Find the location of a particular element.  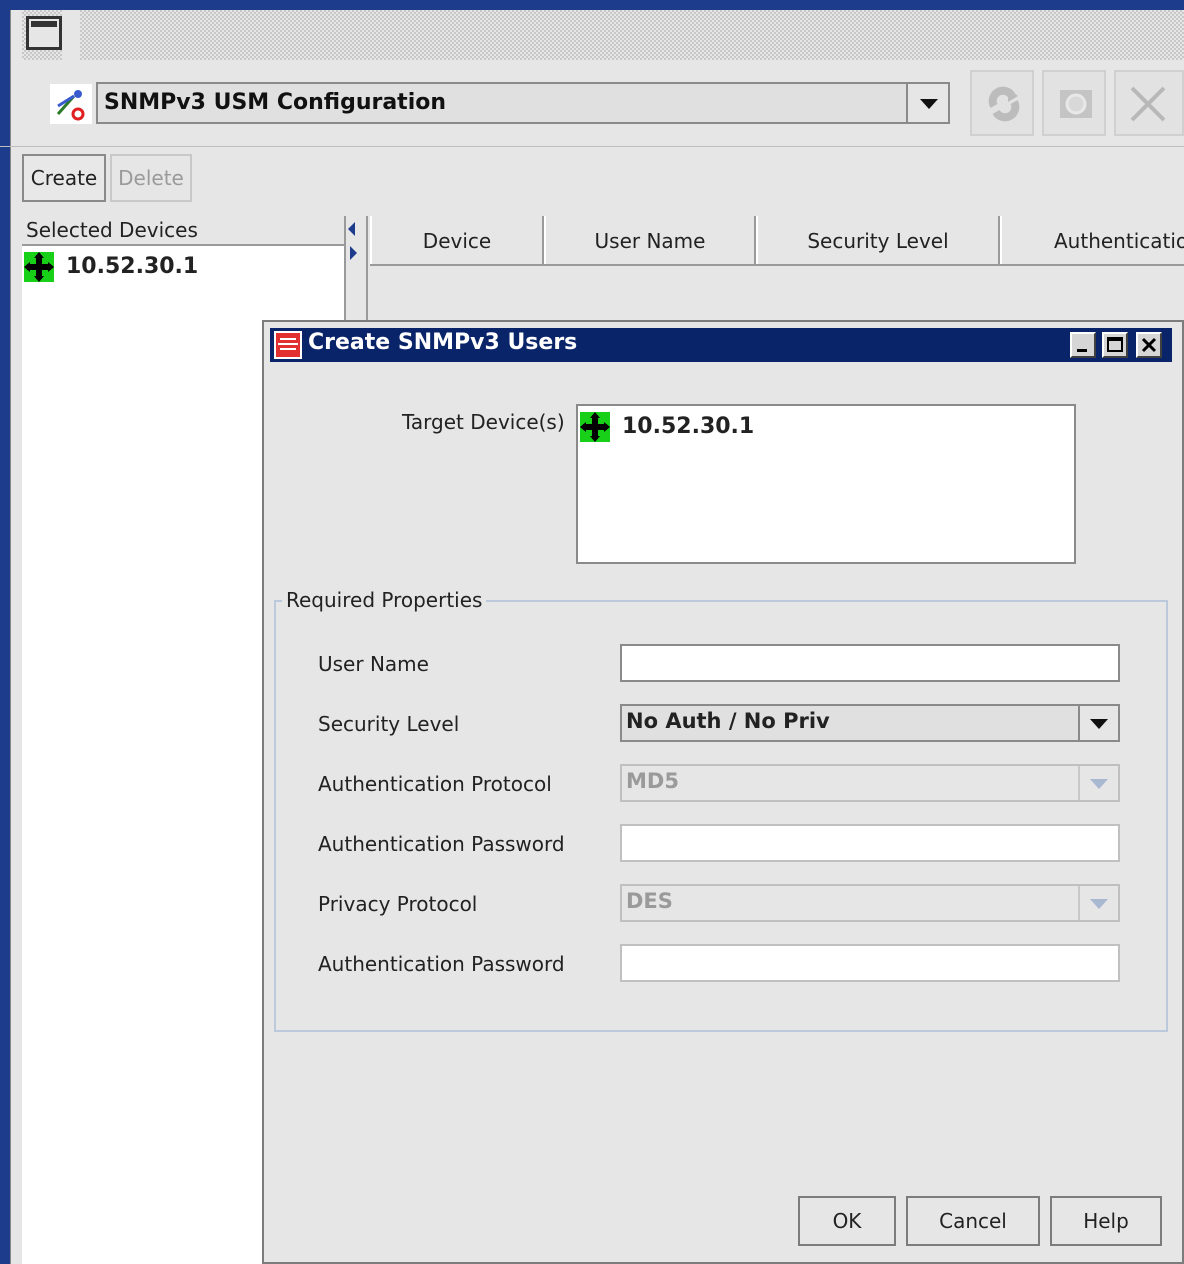

minimize-button is located at coordinates (1083, 345).